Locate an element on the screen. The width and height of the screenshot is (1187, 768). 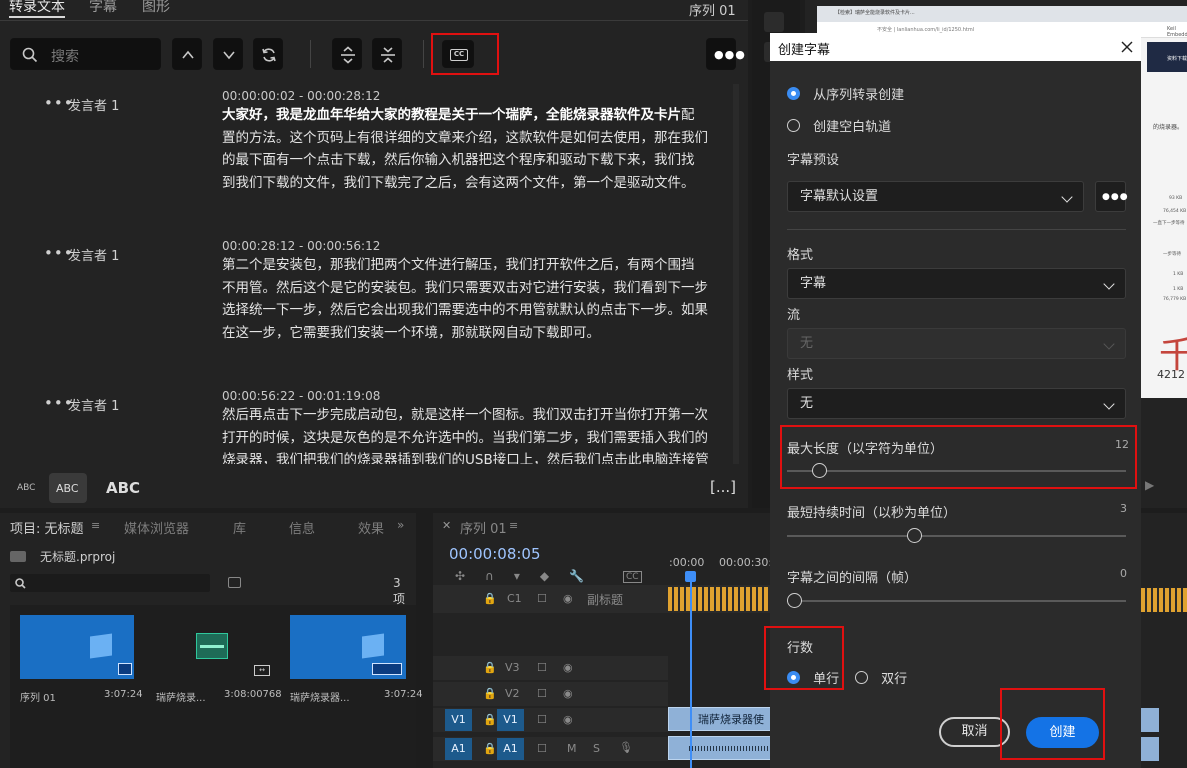
playhead-handle is located at coordinates (690, 576).